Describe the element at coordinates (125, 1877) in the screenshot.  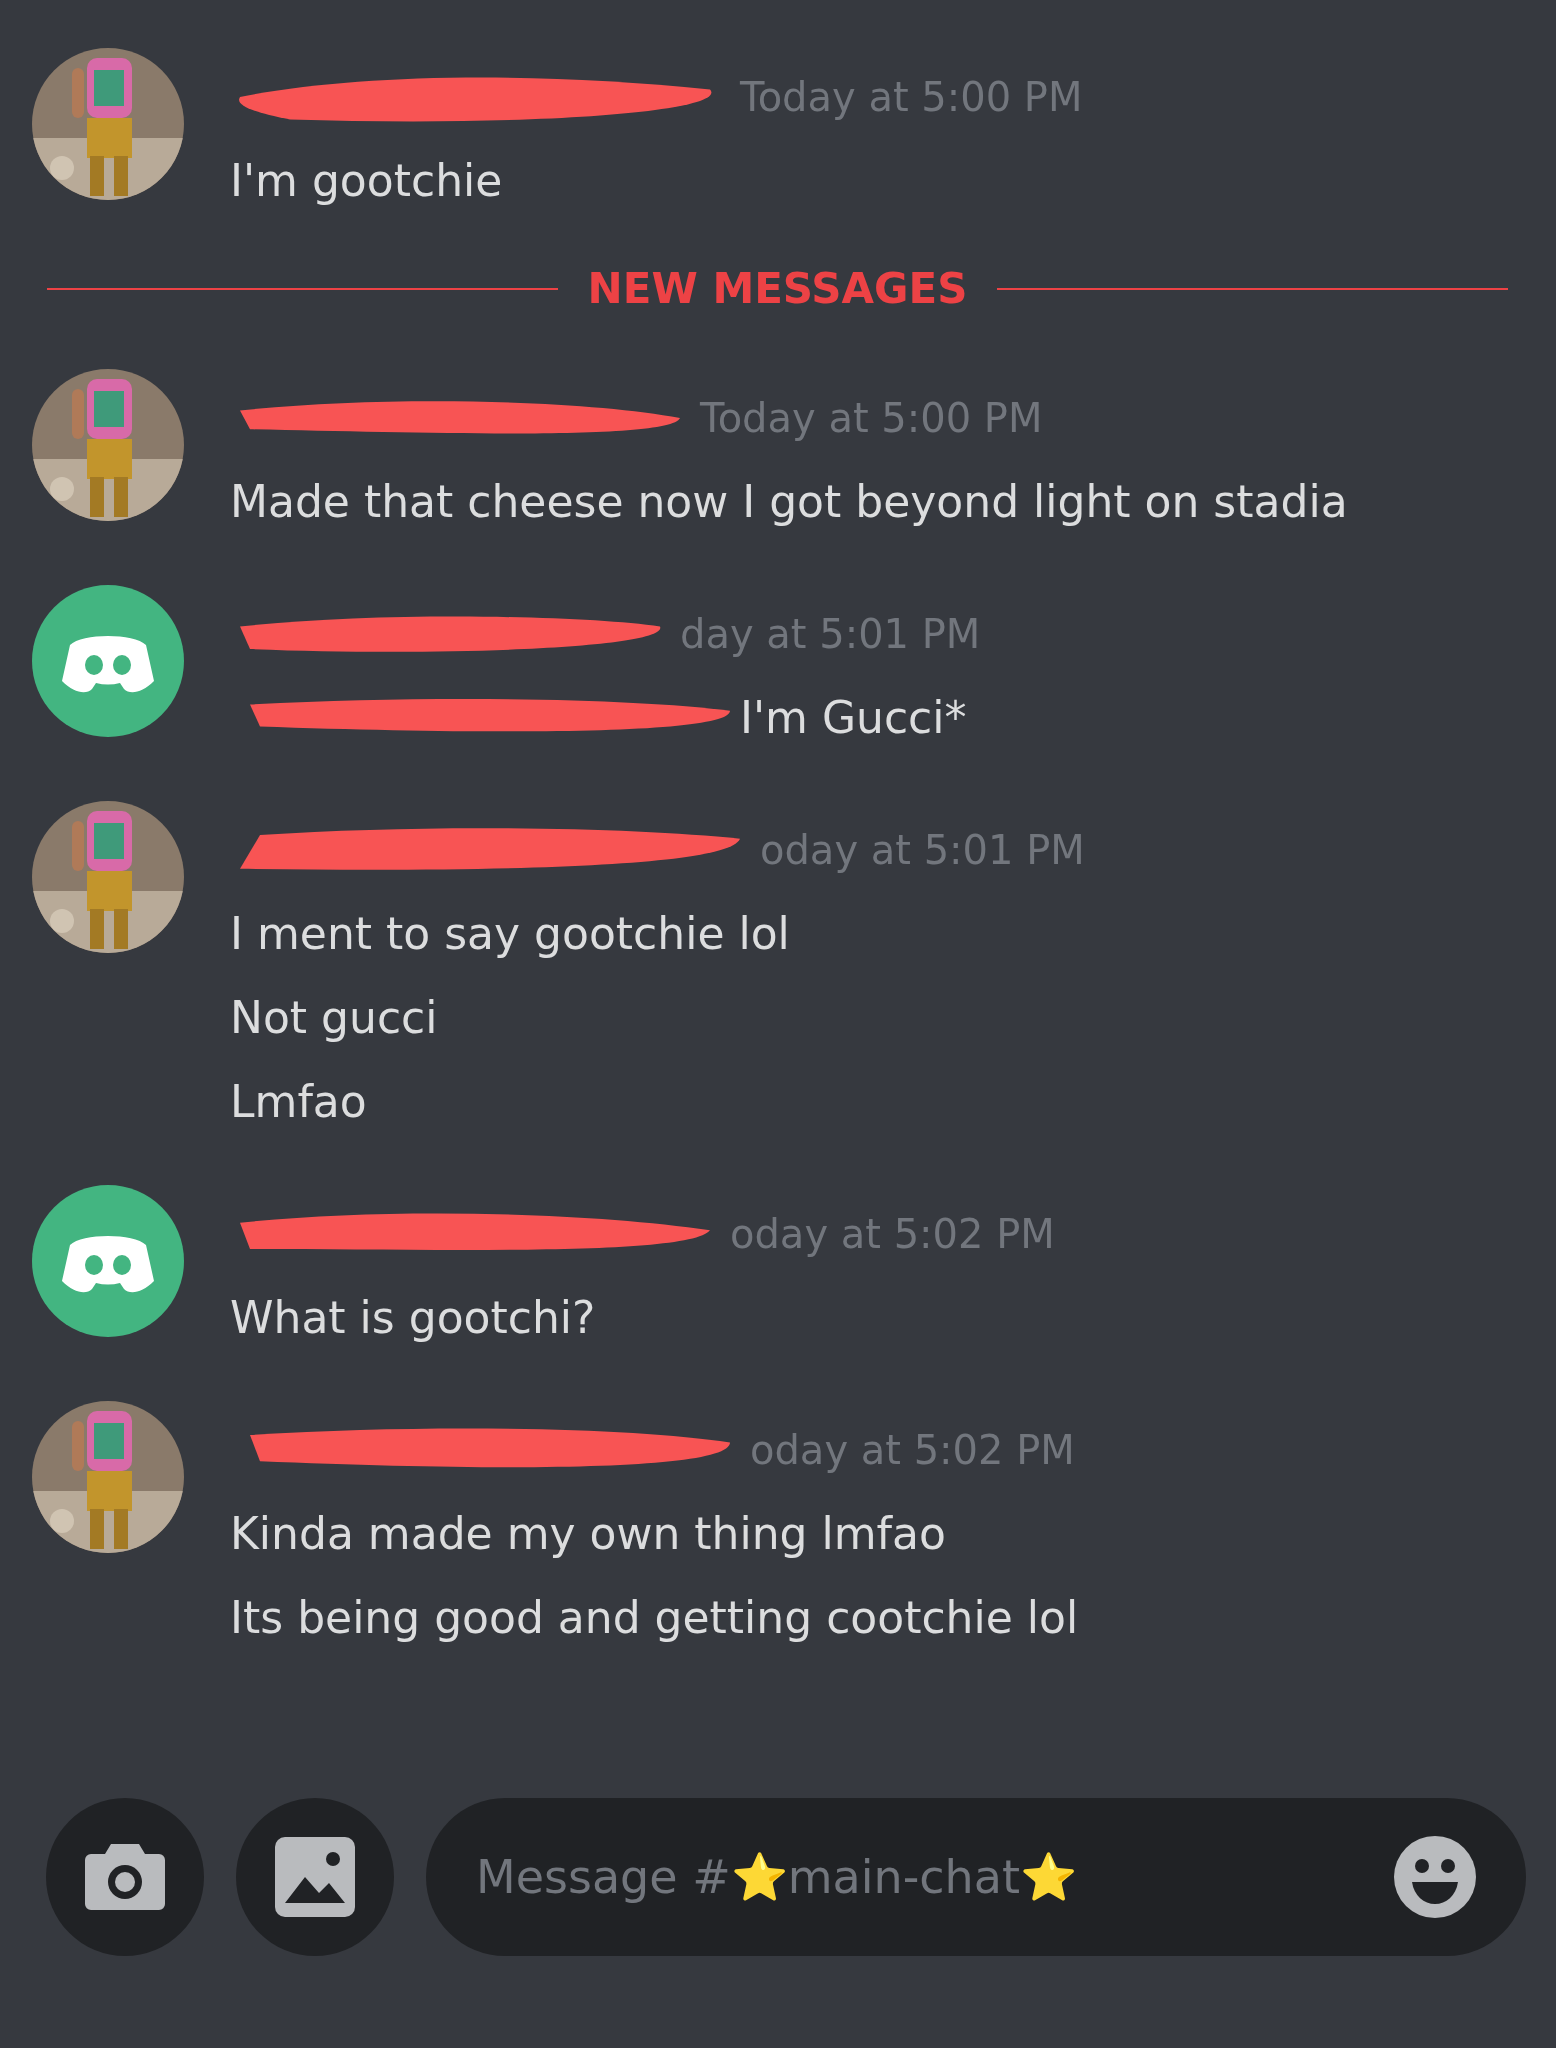
I see `camera-icon` at that location.